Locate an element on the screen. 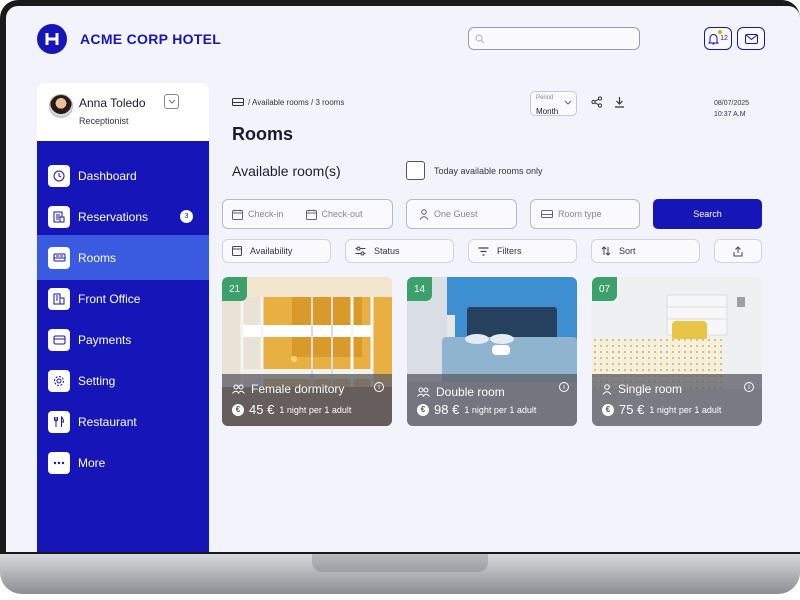  date-range-field: Check-in Check-out is located at coordinates (307, 214).